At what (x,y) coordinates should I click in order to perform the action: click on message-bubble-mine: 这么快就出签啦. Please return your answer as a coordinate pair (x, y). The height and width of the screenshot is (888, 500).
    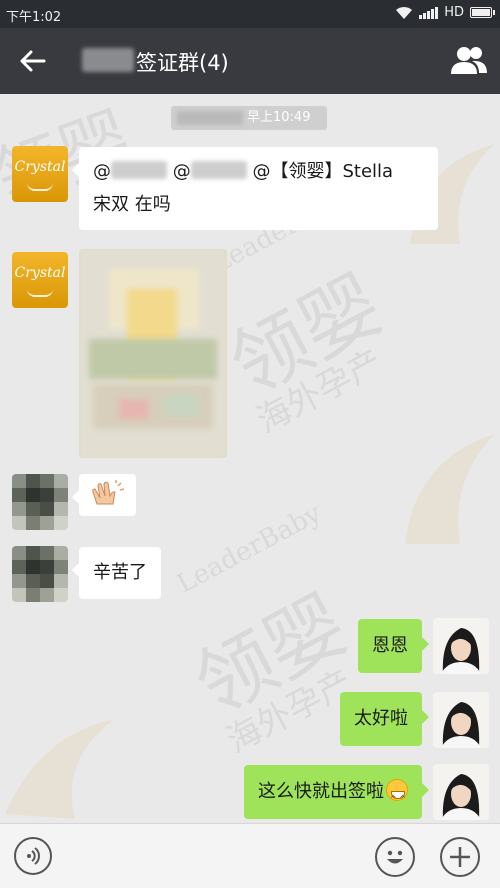
    Looking at the image, I should click on (336, 792).